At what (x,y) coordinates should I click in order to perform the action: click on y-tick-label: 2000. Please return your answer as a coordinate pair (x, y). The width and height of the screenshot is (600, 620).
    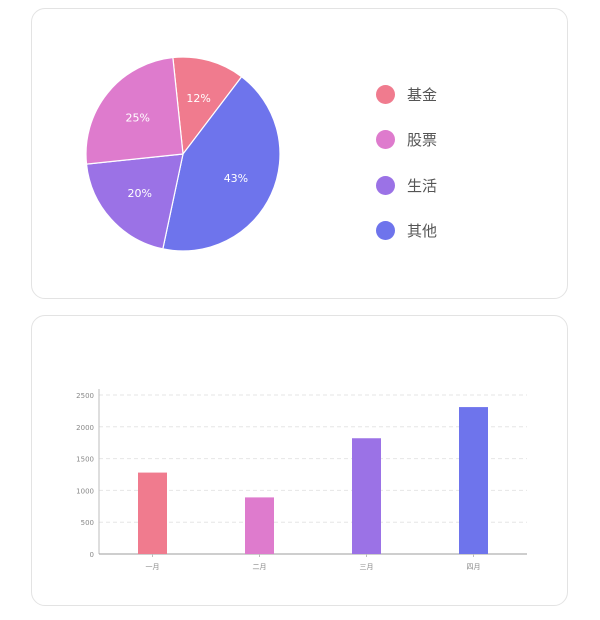
    Looking at the image, I should click on (85, 428).